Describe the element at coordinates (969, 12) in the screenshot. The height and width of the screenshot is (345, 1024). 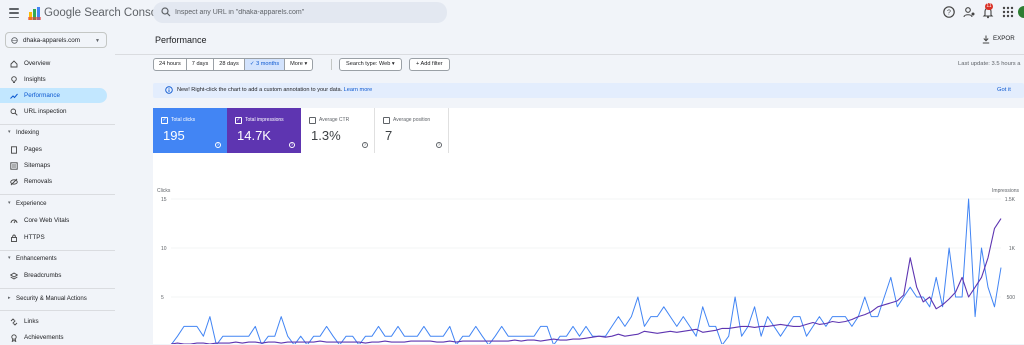
I see `manage-users-icon` at that location.